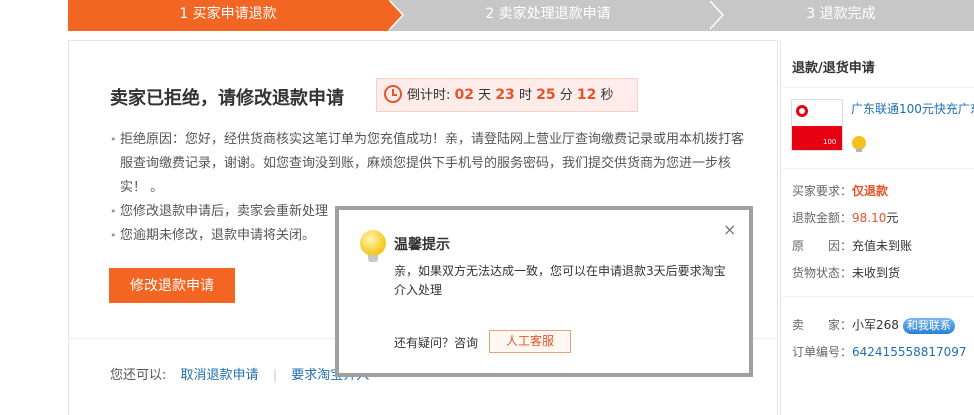  What do you see at coordinates (822, 352) in the screenshot?
I see `order-label: 订单编号：` at bounding box center [822, 352].